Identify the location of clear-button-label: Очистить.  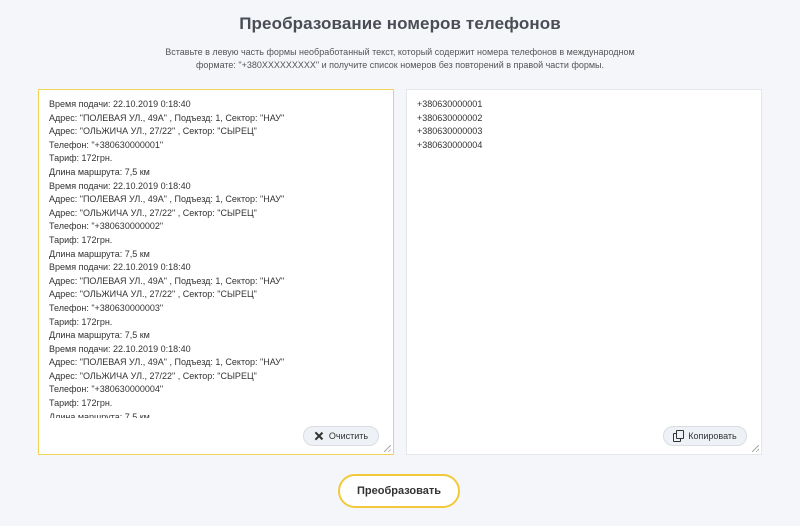
(348, 436).